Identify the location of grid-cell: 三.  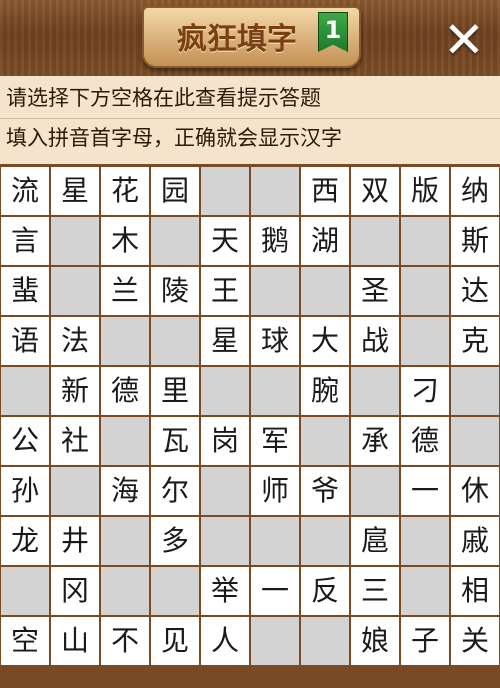
(375, 591).